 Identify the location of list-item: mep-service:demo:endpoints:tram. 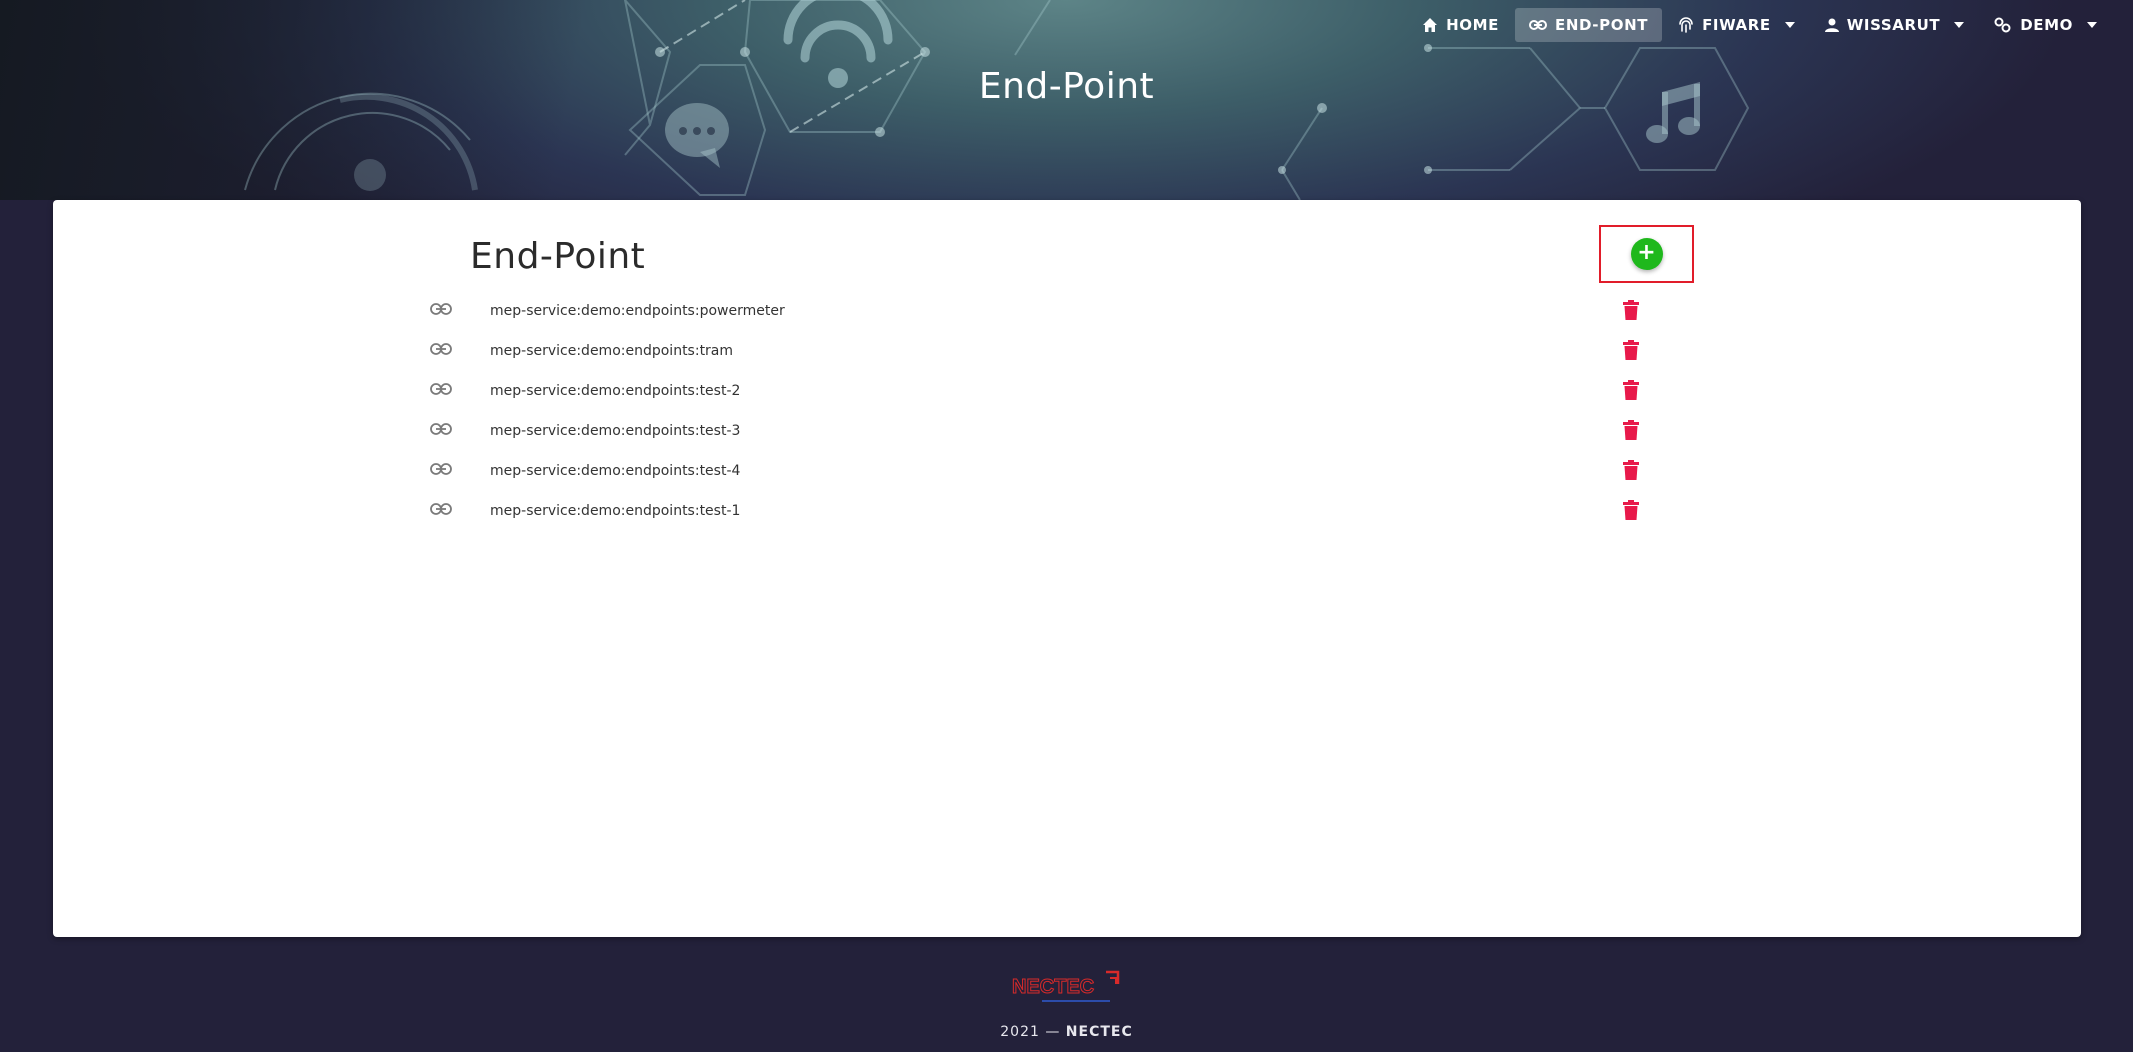
(1050, 352).